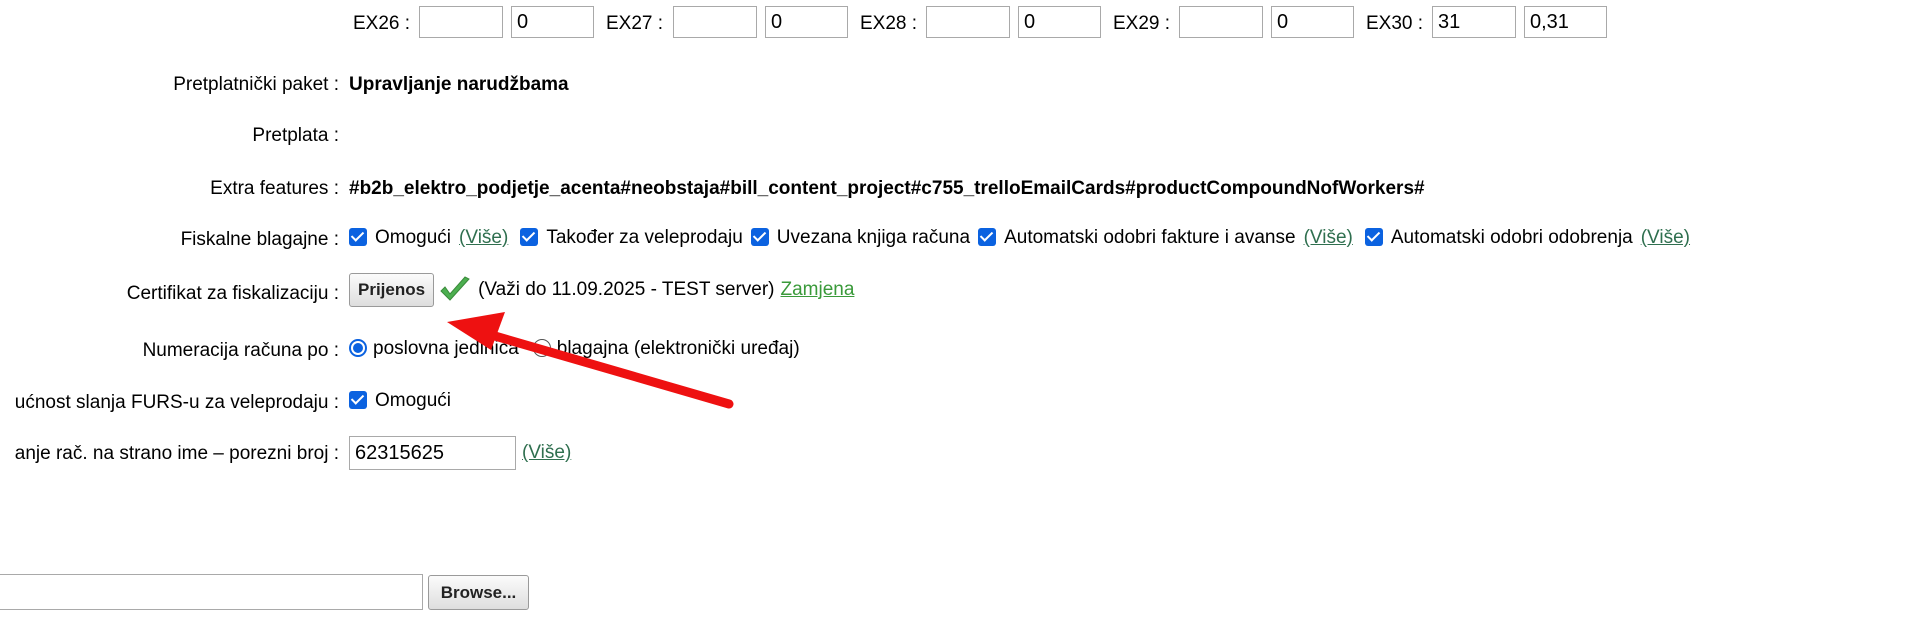 The height and width of the screenshot is (637, 1917). Describe the element at coordinates (211, 592) in the screenshot. I see `file-path-input` at that location.